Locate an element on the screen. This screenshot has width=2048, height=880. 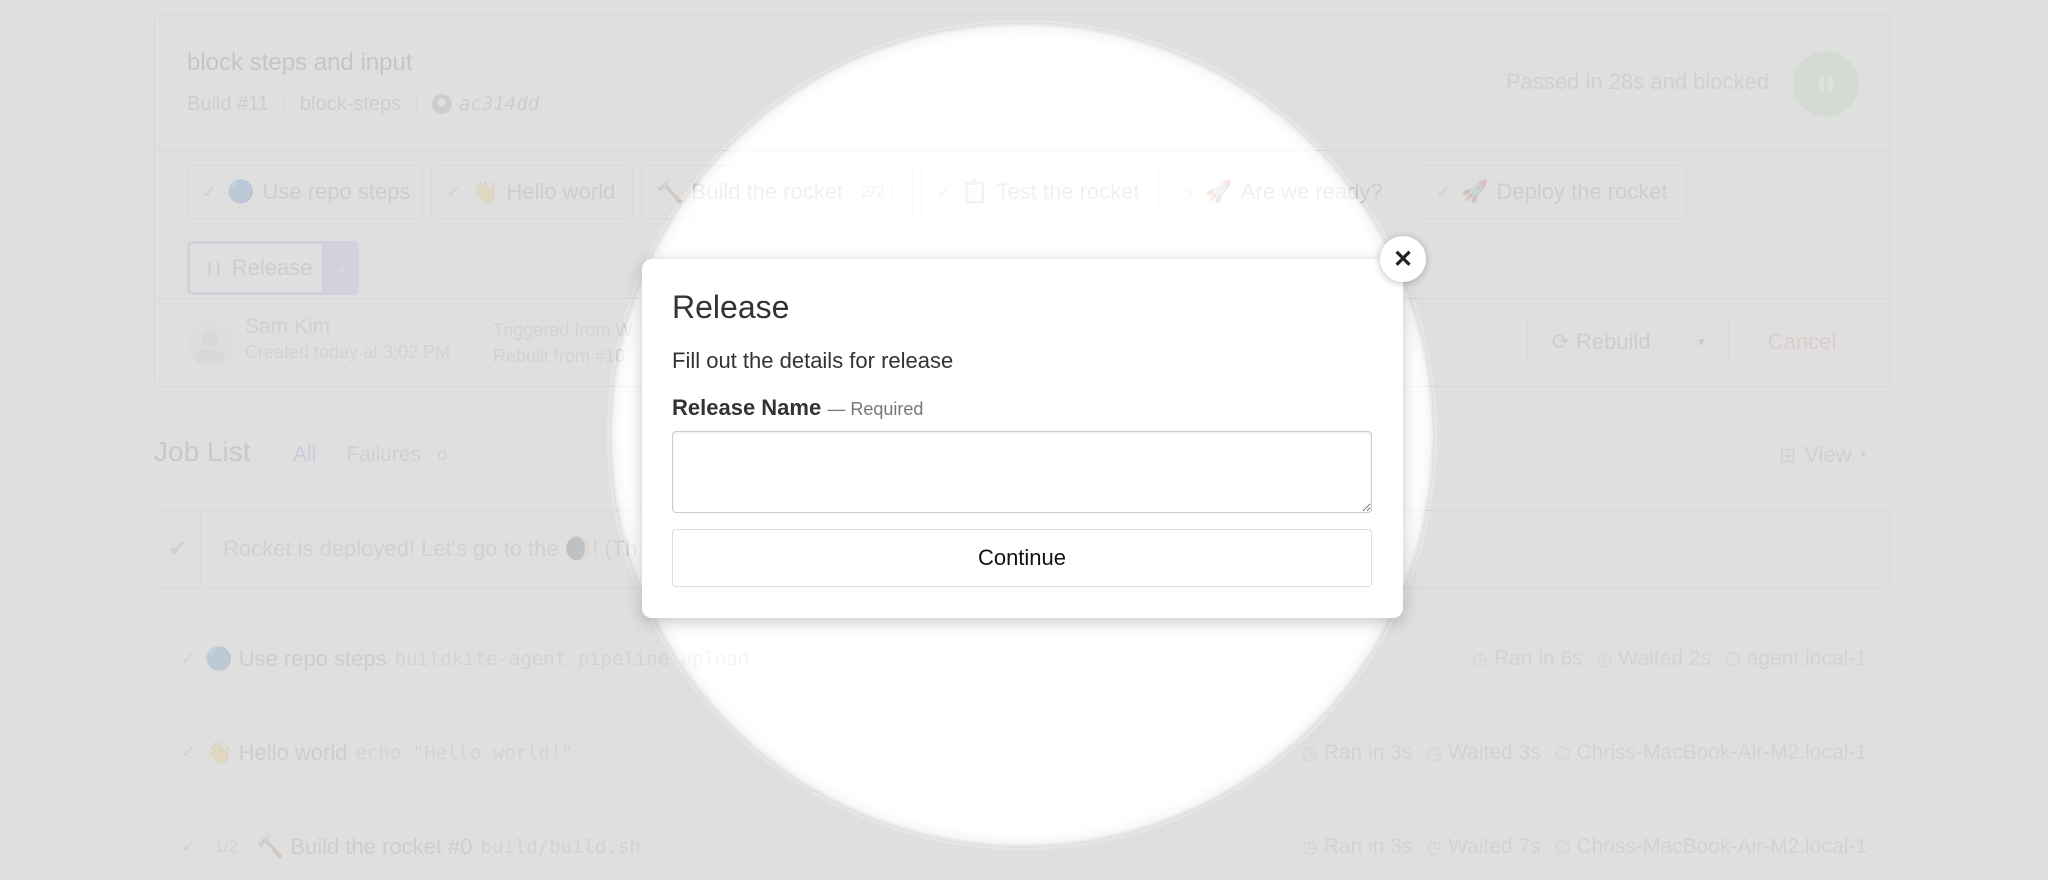
github-icon is located at coordinates (442, 104).